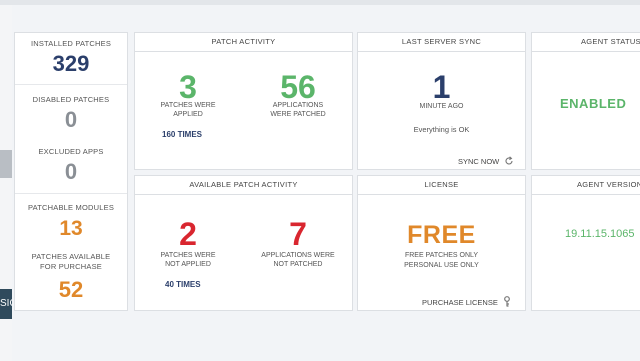 Image resolution: width=640 pixels, height=361 pixels. Describe the element at coordinates (441, 235) in the screenshot. I see `license-value: FREE` at that location.